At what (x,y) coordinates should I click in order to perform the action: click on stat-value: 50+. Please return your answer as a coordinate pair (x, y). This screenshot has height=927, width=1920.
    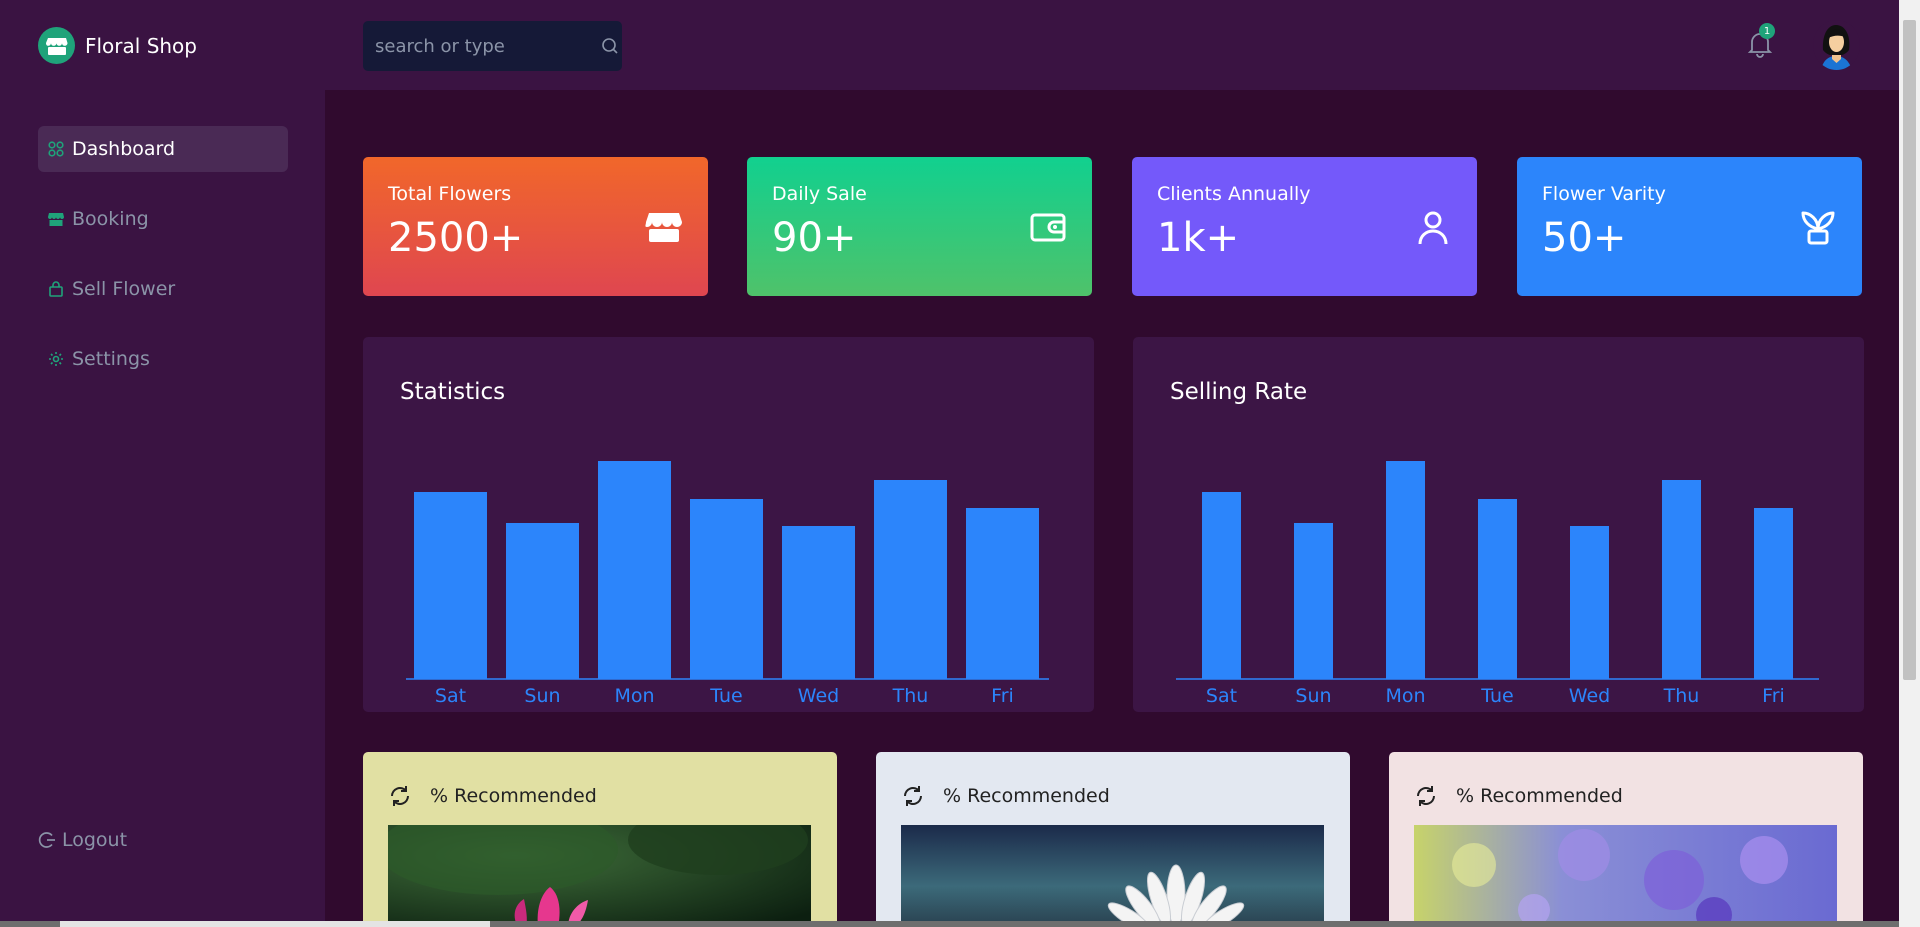
    Looking at the image, I should click on (1584, 238).